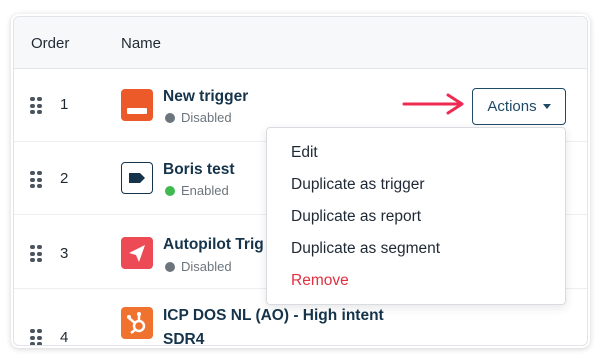  Describe the element at coordinates (137, 323) in the screenshot. I see `hubspot-icon` at that location.